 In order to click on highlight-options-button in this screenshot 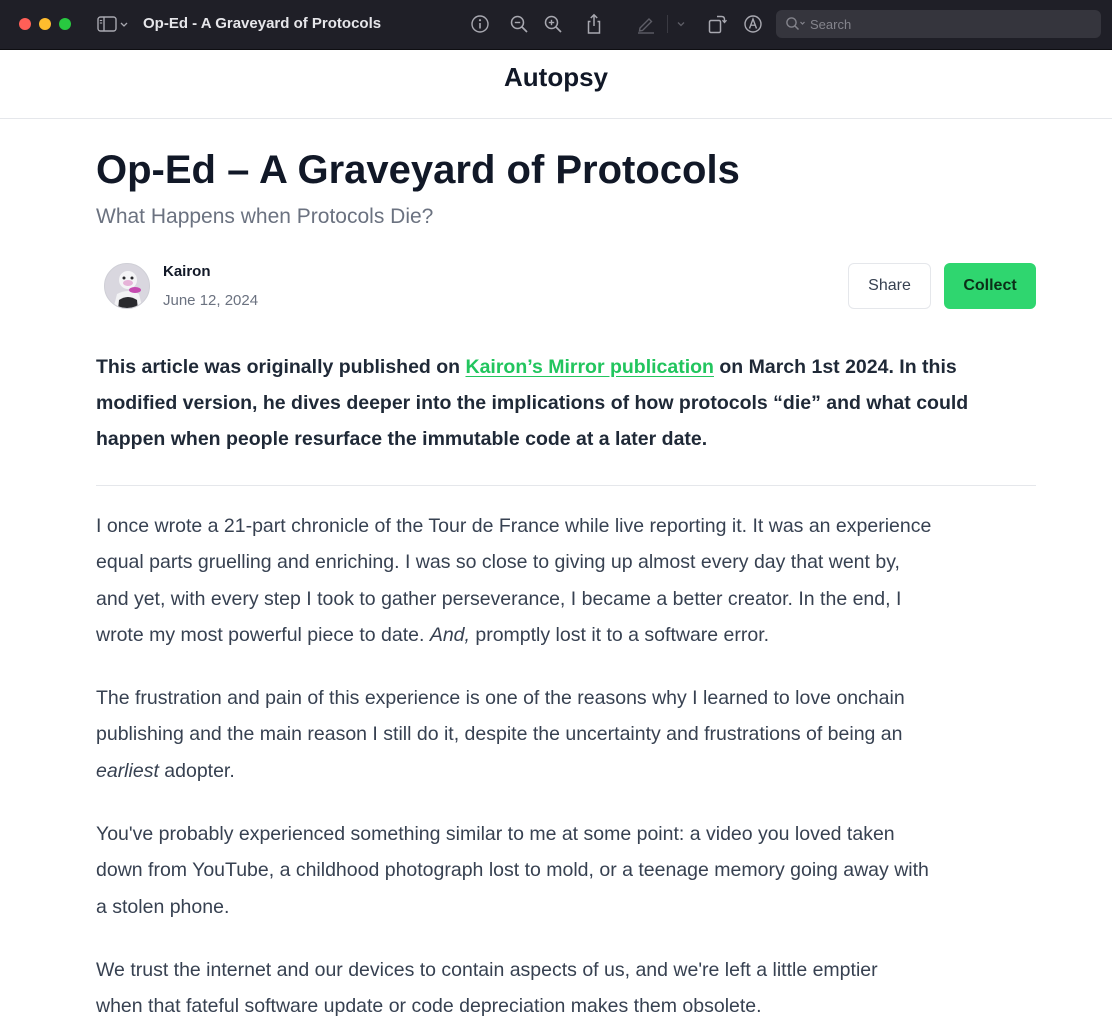, I will do `click(681, 24)`.